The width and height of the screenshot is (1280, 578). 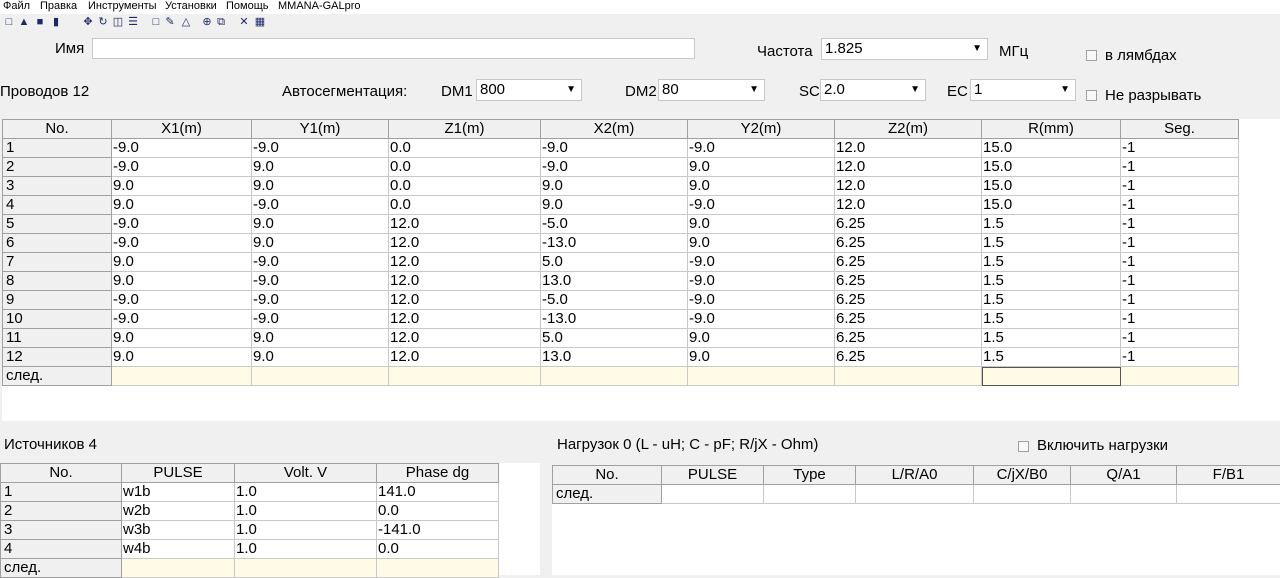 I want to click on cell: -13.0, so click(x=614, y=319).